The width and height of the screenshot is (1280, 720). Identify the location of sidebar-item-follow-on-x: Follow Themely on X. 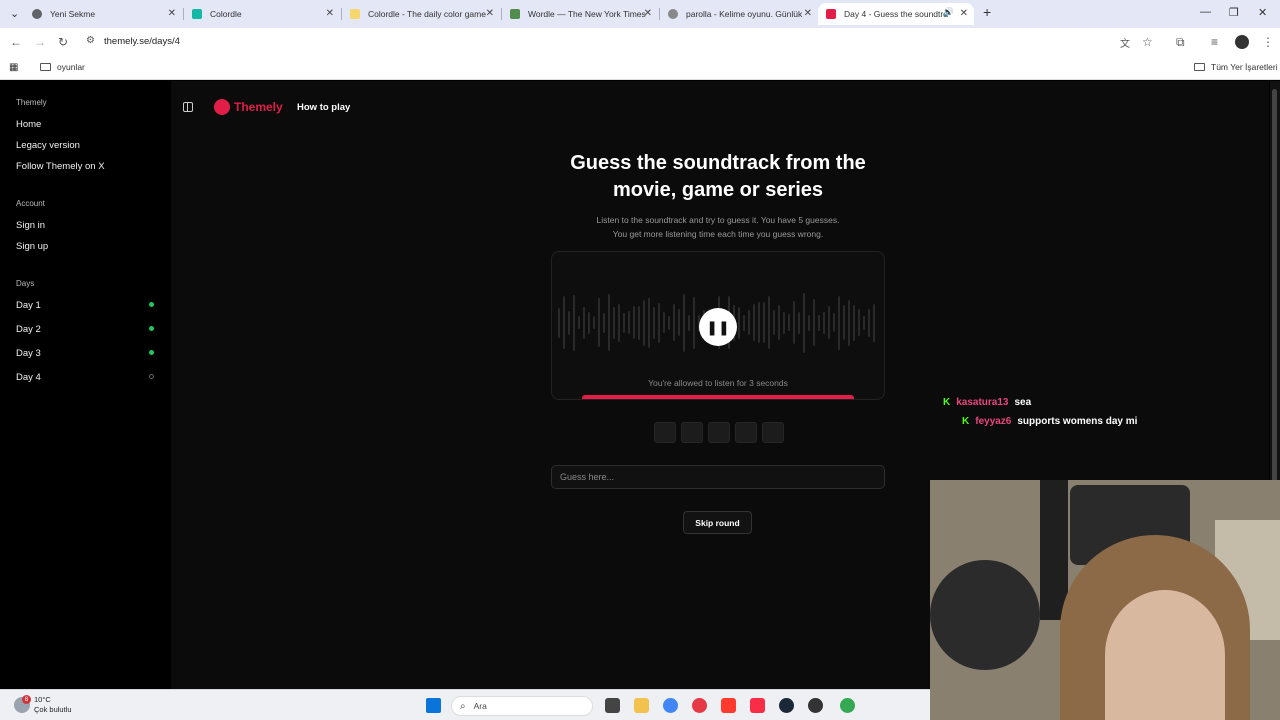
(60, 166).